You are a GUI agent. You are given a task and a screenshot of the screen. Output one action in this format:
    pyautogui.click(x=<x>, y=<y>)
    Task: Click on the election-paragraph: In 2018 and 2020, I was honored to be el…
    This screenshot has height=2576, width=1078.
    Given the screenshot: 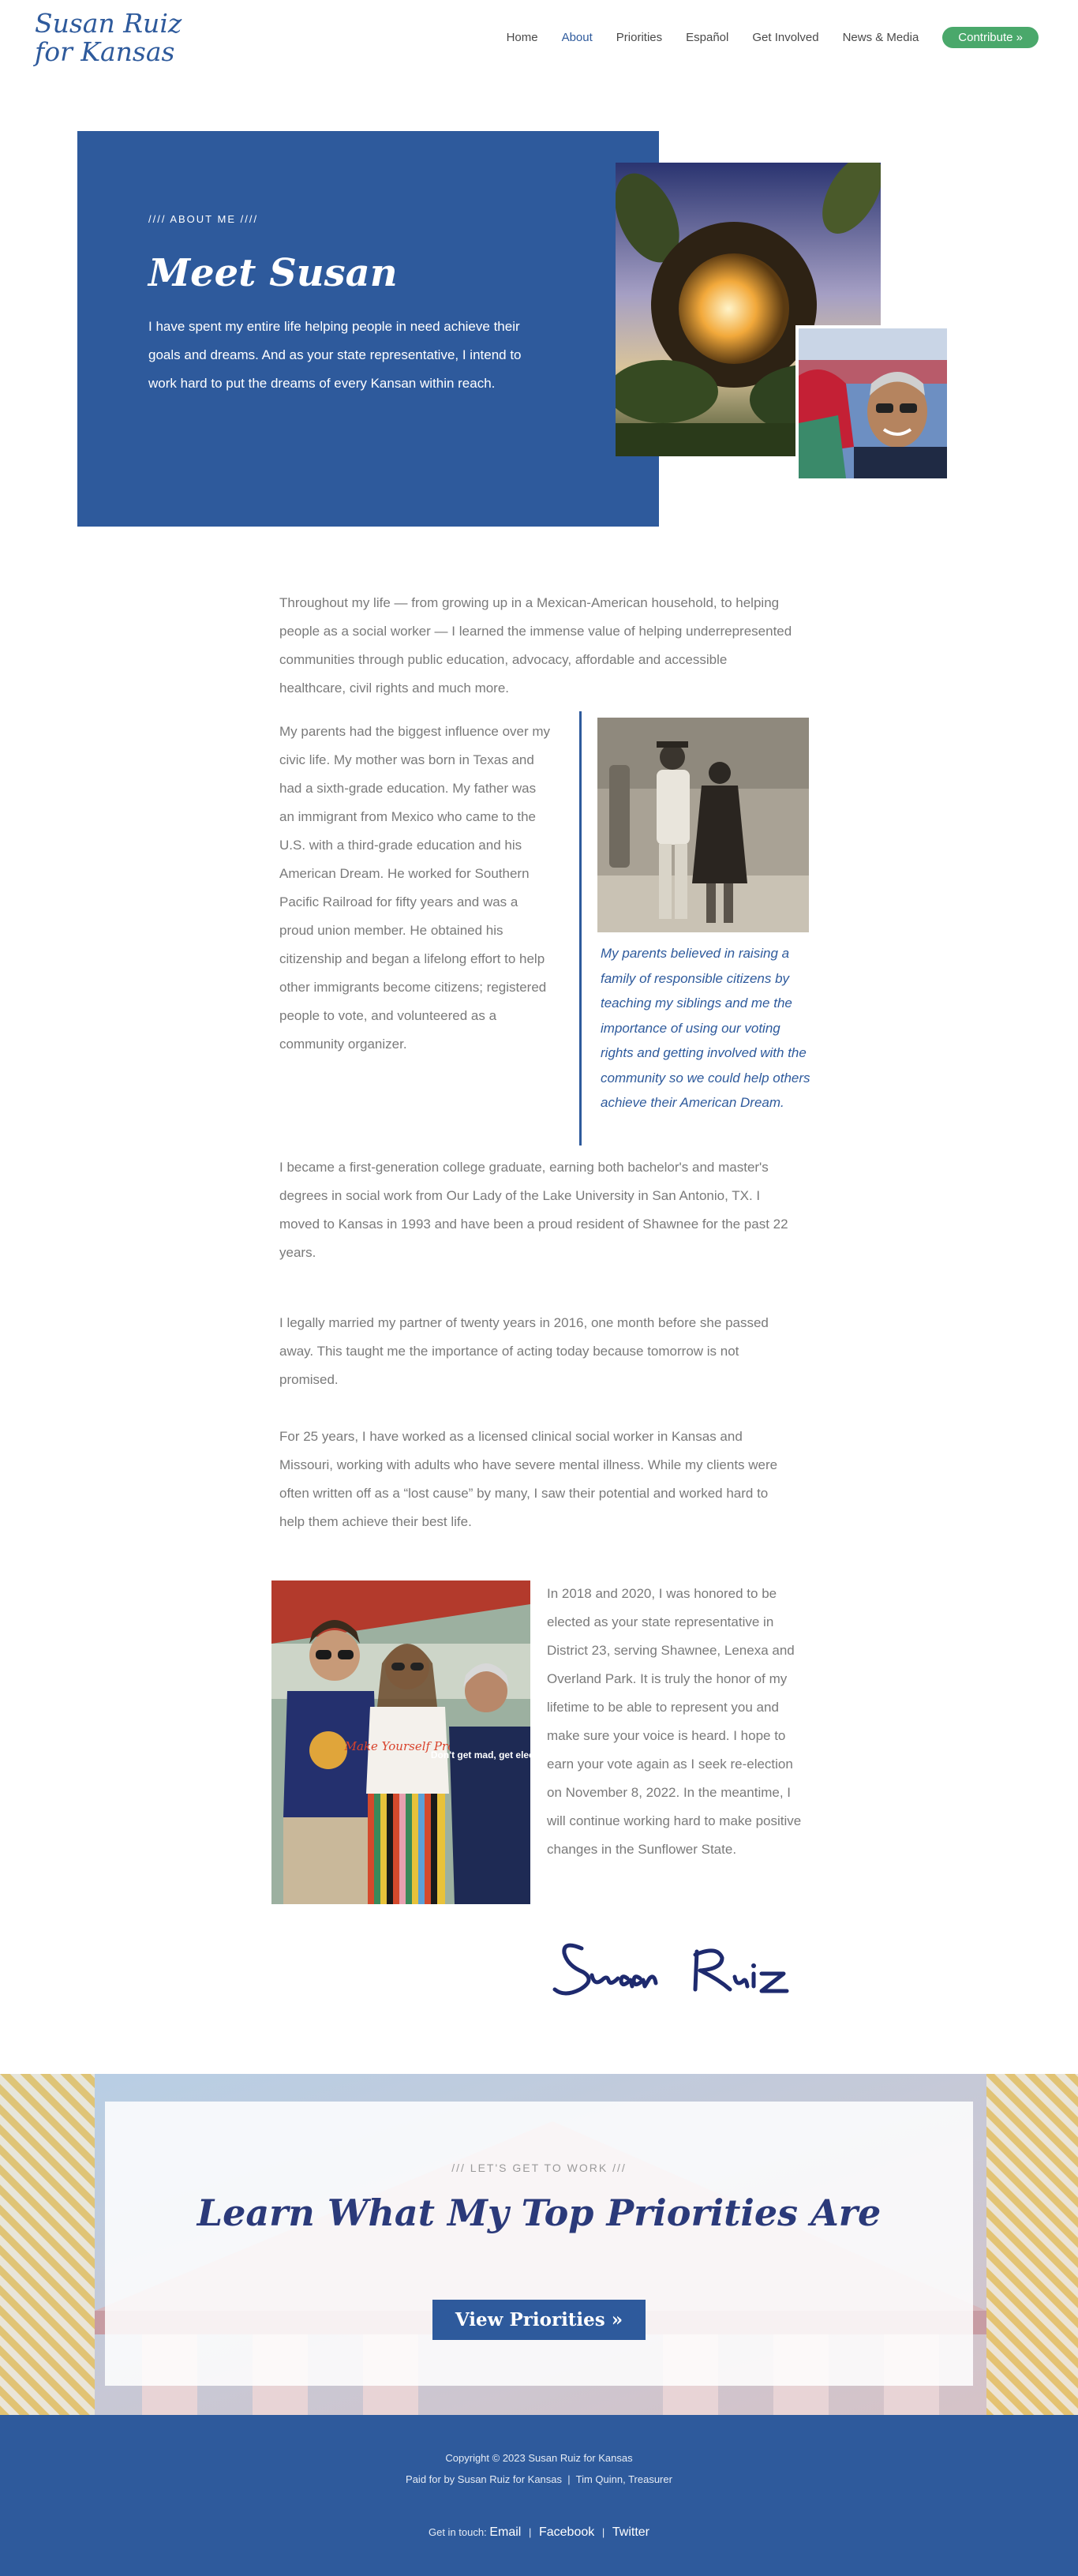 What is the action you would take?
    pyautogui.click(x=674, y=1722)
    